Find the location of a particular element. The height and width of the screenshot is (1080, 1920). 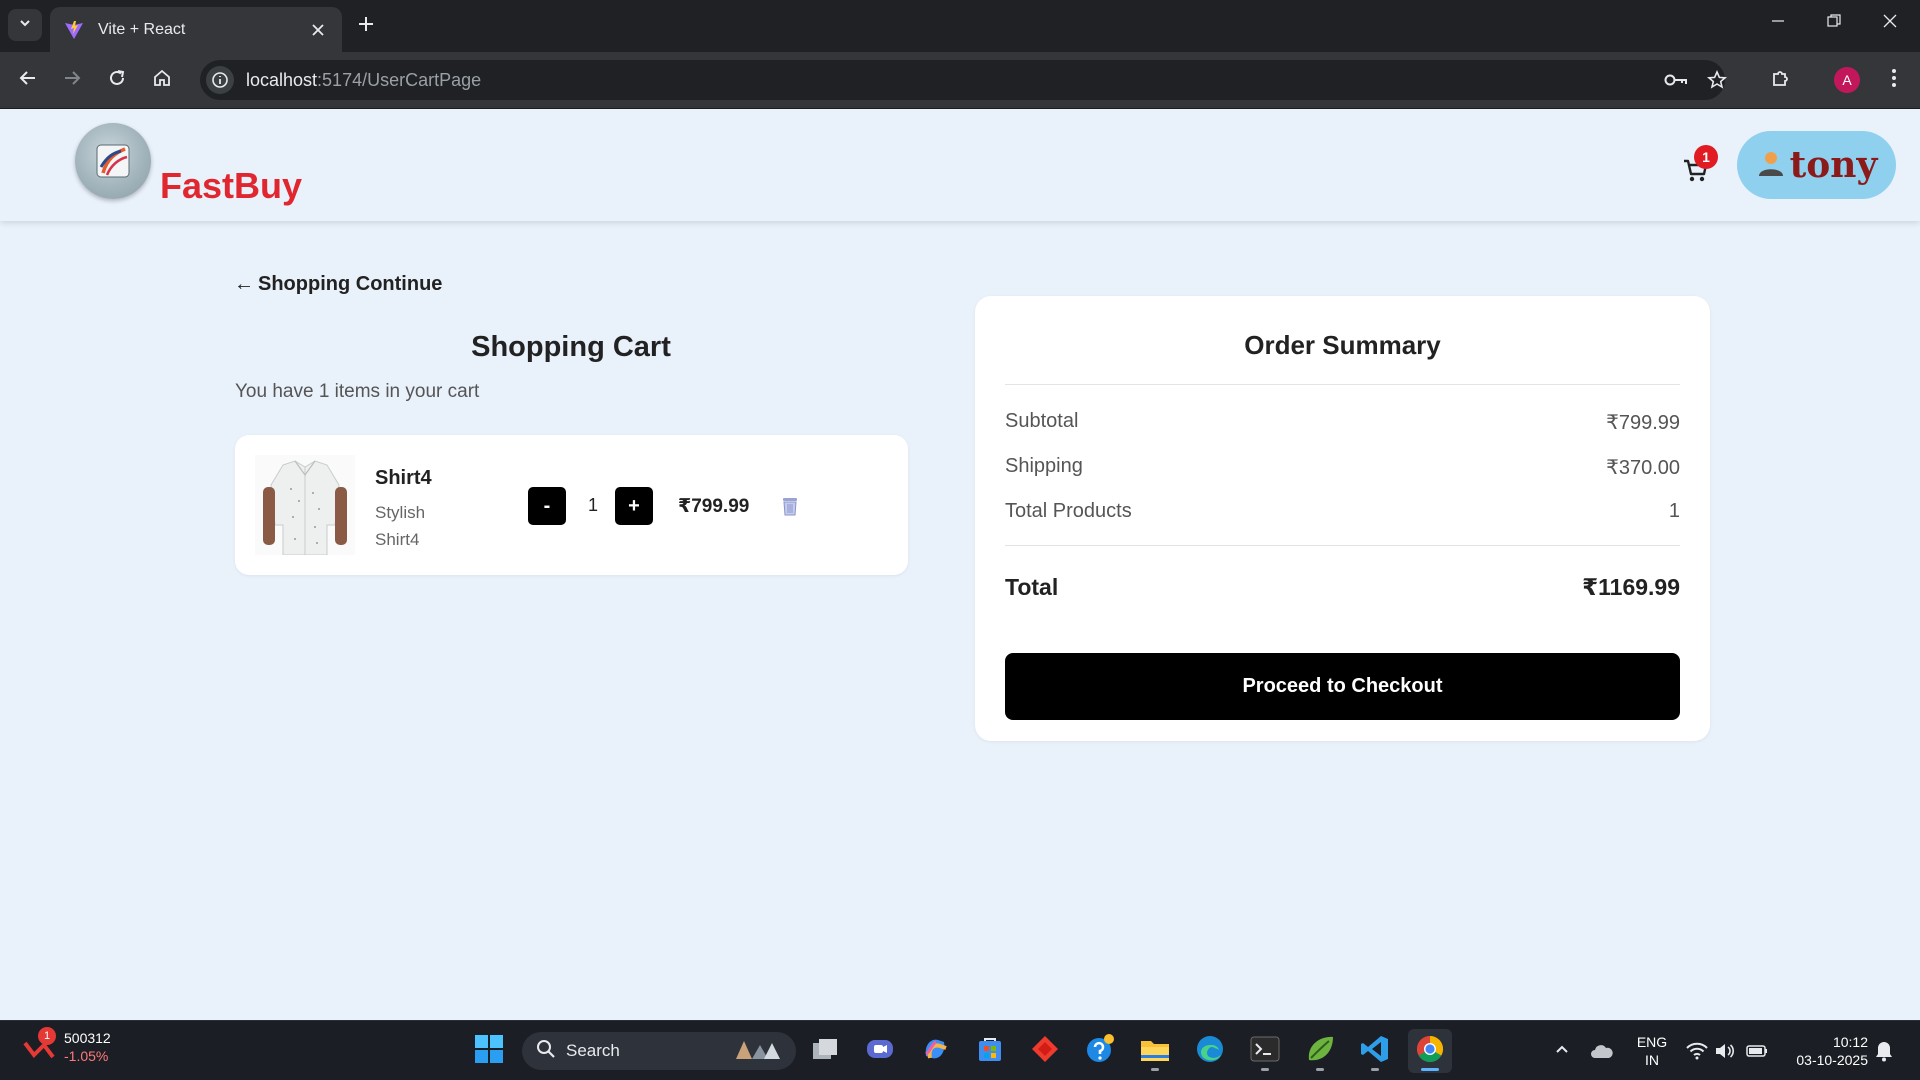

stock-value: 500312 is located at coordinates (87, 1038).